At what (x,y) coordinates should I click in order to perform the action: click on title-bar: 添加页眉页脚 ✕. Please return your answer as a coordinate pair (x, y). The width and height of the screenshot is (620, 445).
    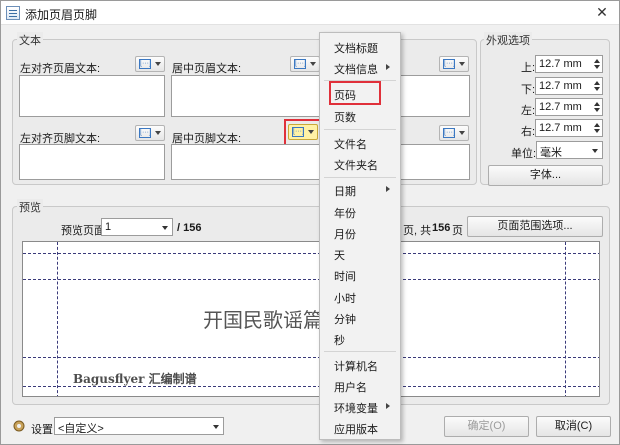
    Looking at the image, I should click on (310, 13).